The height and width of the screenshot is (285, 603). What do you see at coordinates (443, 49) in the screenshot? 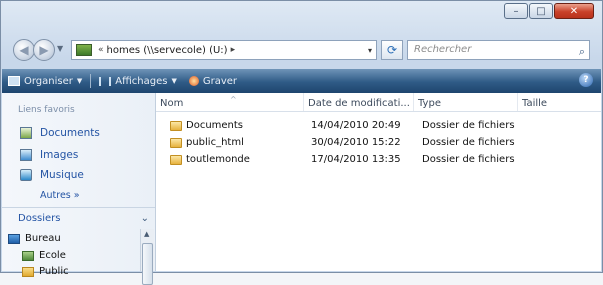
I see `search-placeholder: Rechercher` at bounding box center [443, 49].